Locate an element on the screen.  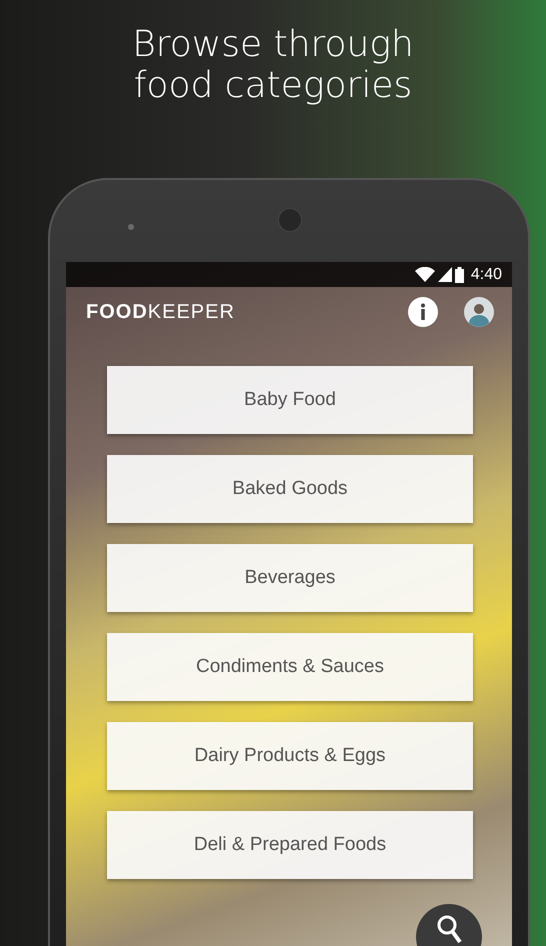
wifi-icon is located at coordinates (424, 274).